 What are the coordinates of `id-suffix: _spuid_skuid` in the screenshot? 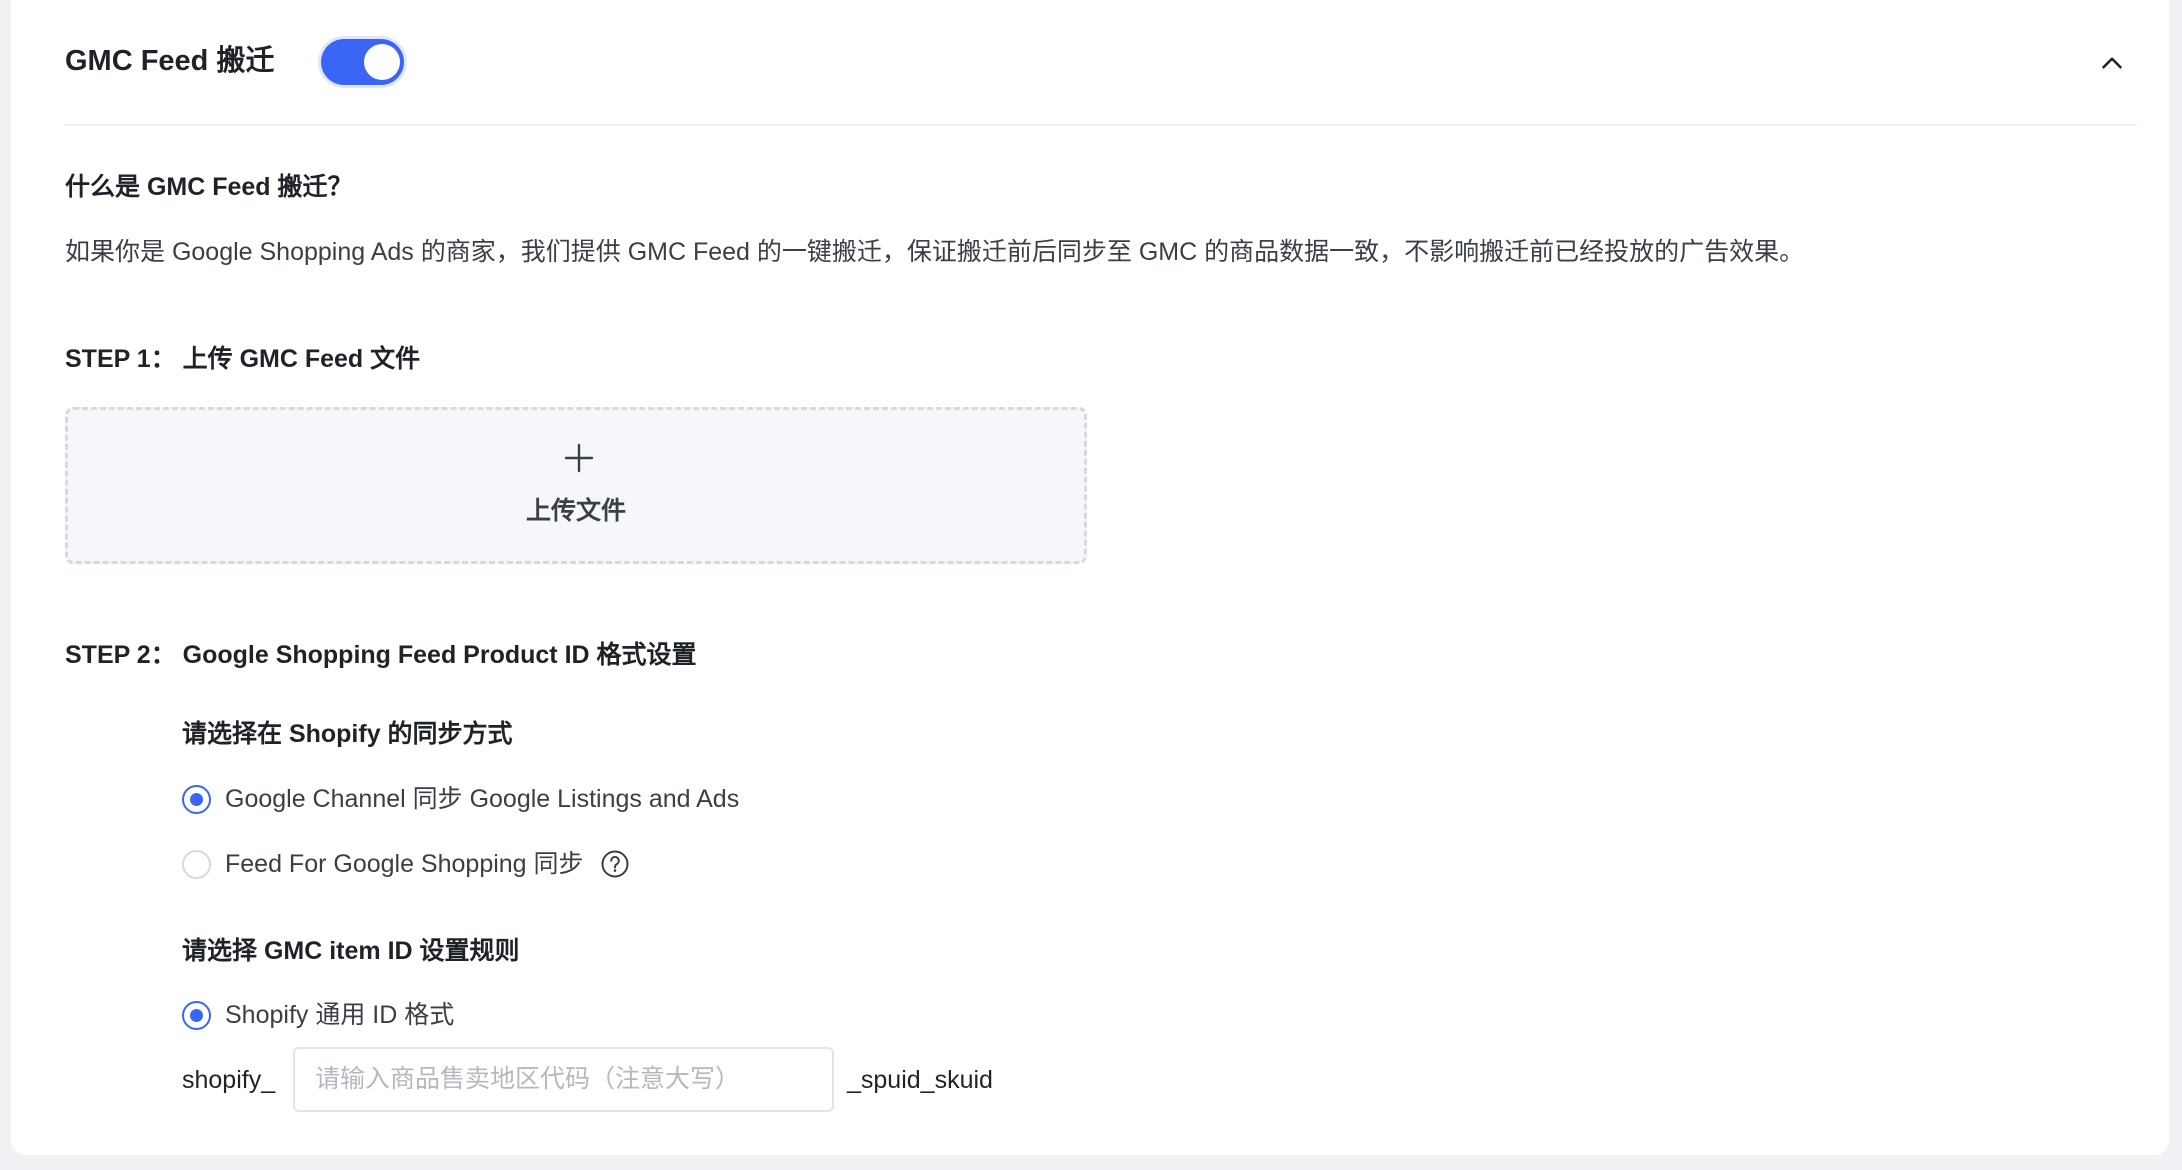 It's located at (920, 1080).